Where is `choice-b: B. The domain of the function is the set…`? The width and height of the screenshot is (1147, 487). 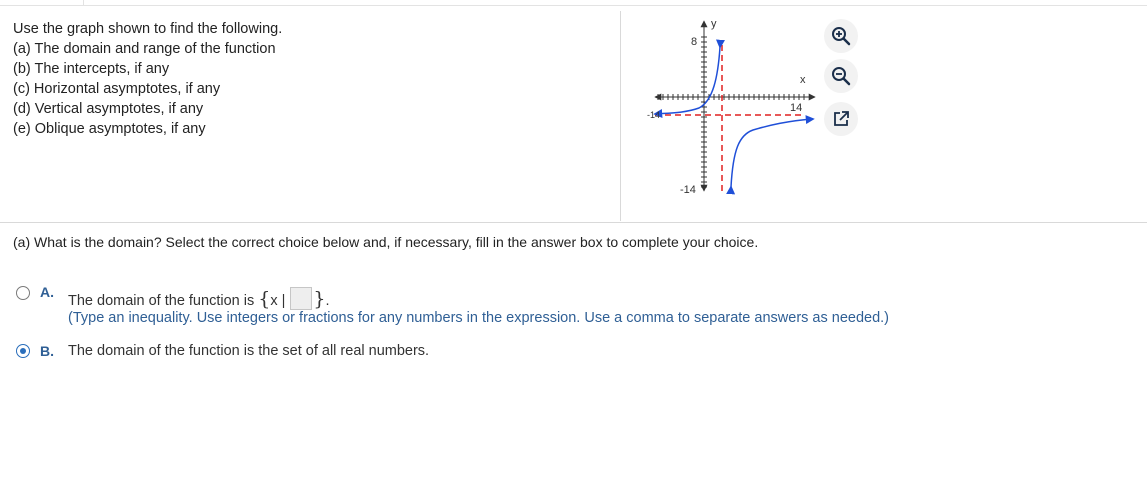
choice-b: B. The domain of the function is the set… is located at coordinates (316, 352).